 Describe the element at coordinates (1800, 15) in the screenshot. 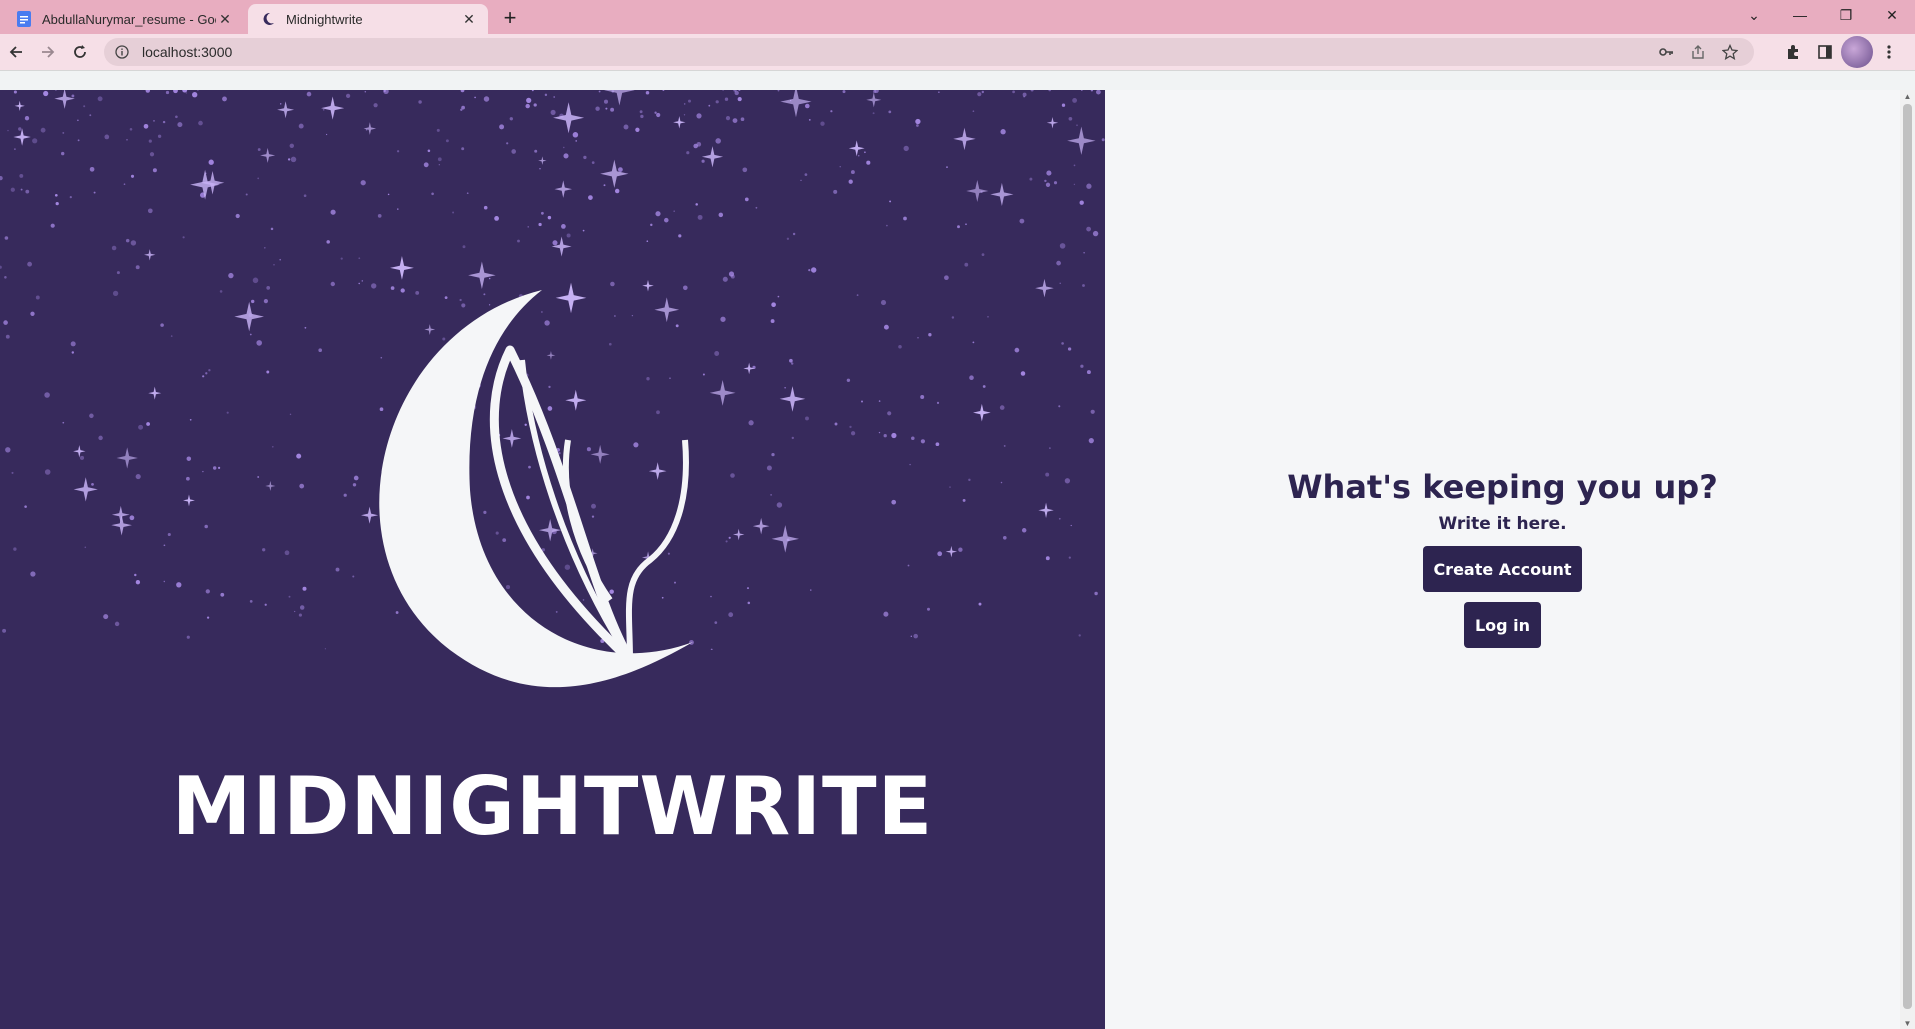

I see `minimize-icon: —` at that location.